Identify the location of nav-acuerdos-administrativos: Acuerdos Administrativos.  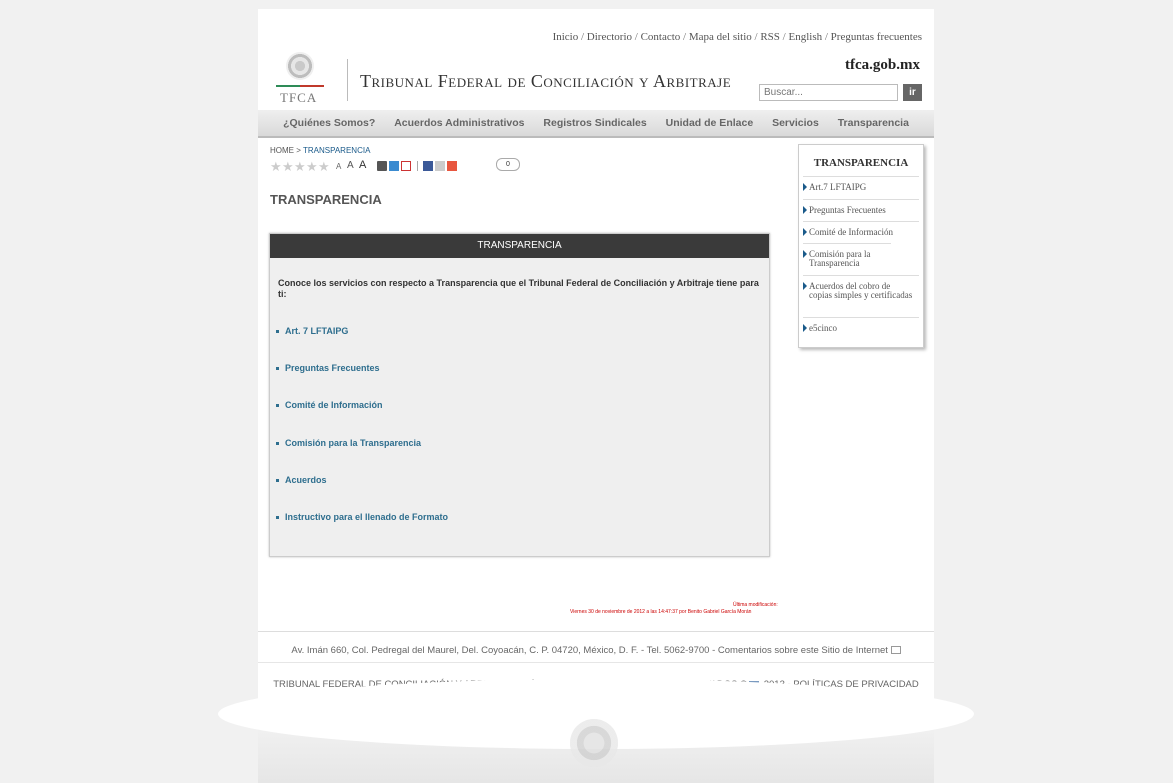
(459, 123).